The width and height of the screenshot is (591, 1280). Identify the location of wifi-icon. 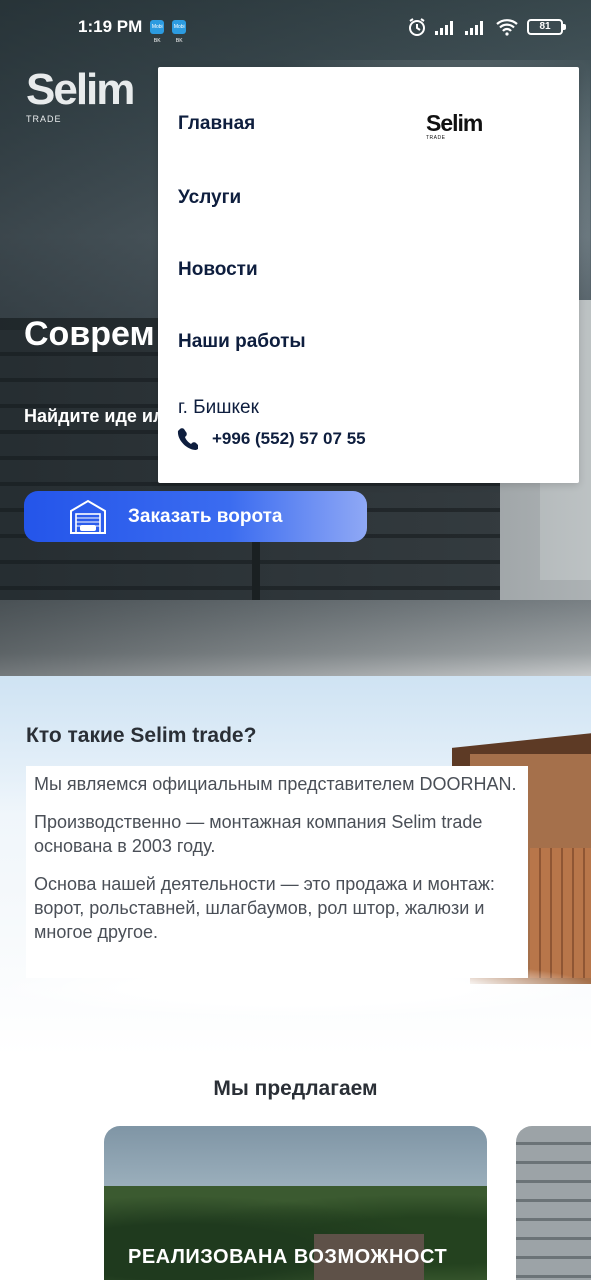
(507, 27).